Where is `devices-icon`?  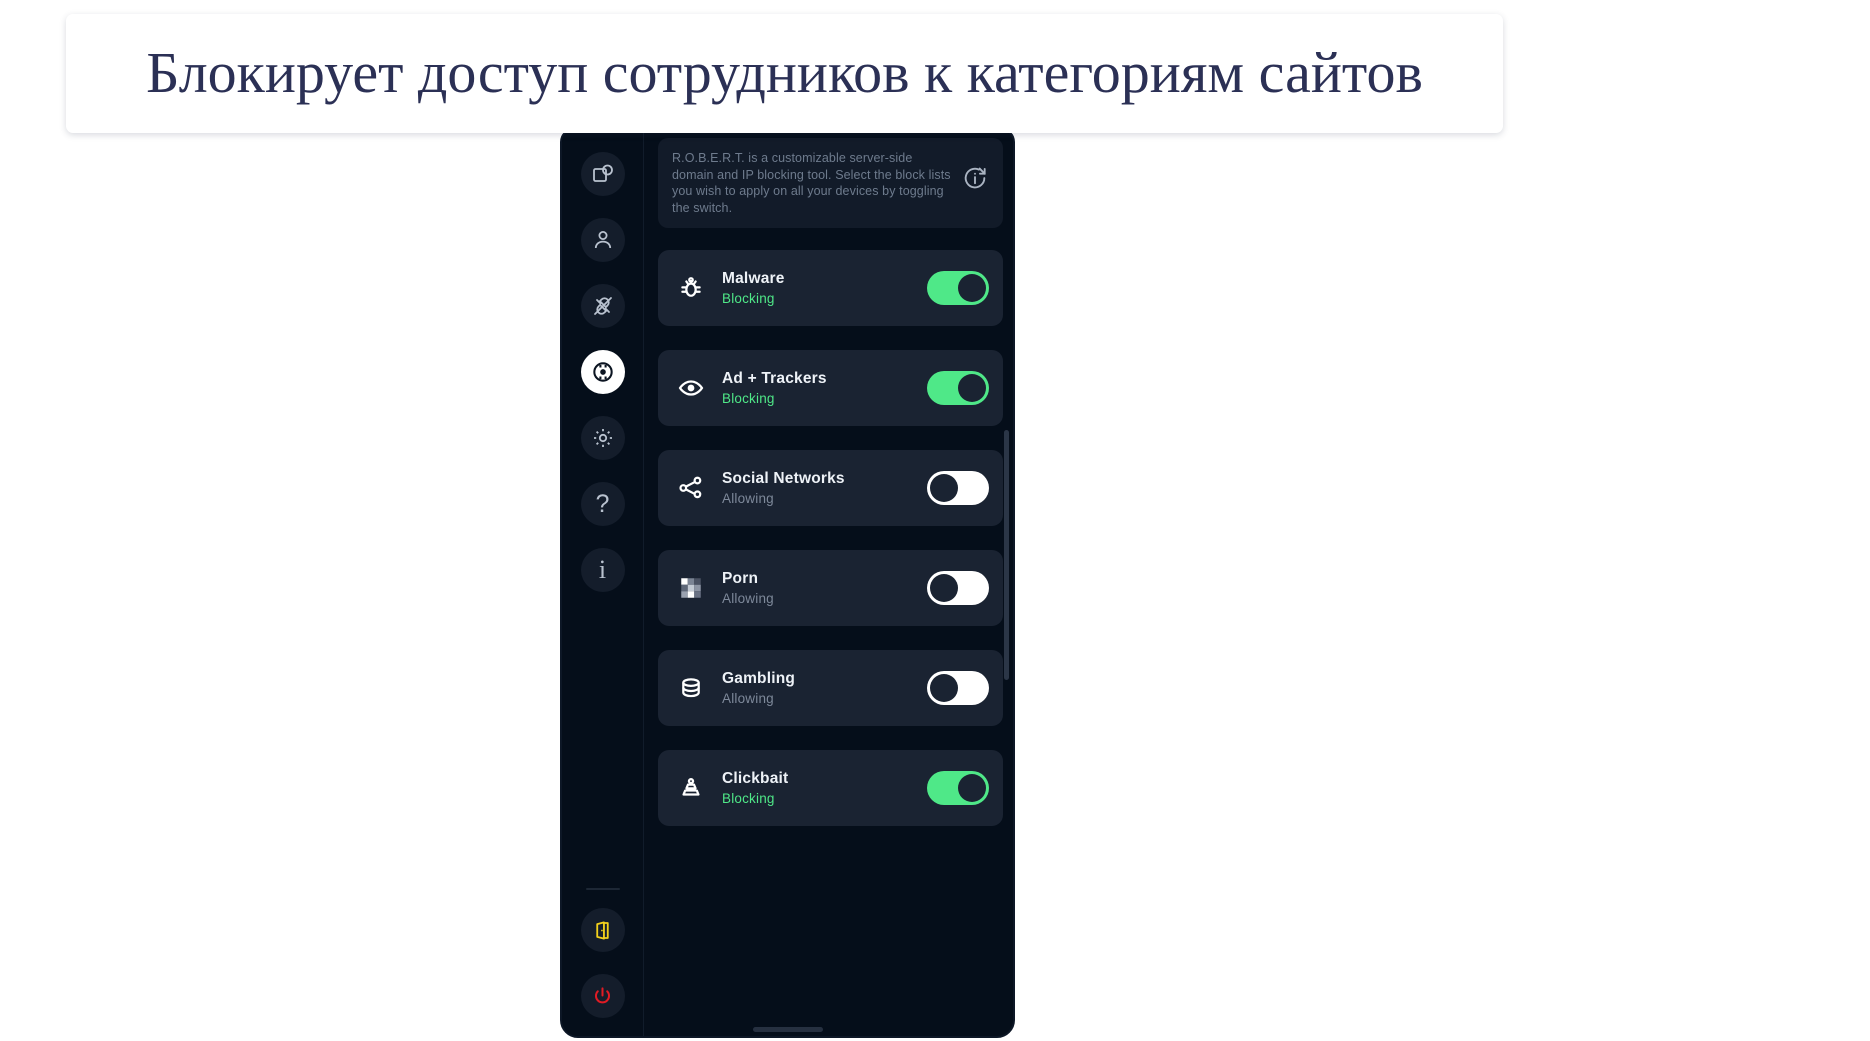 devices-icon is located at coordinates (603, 174).